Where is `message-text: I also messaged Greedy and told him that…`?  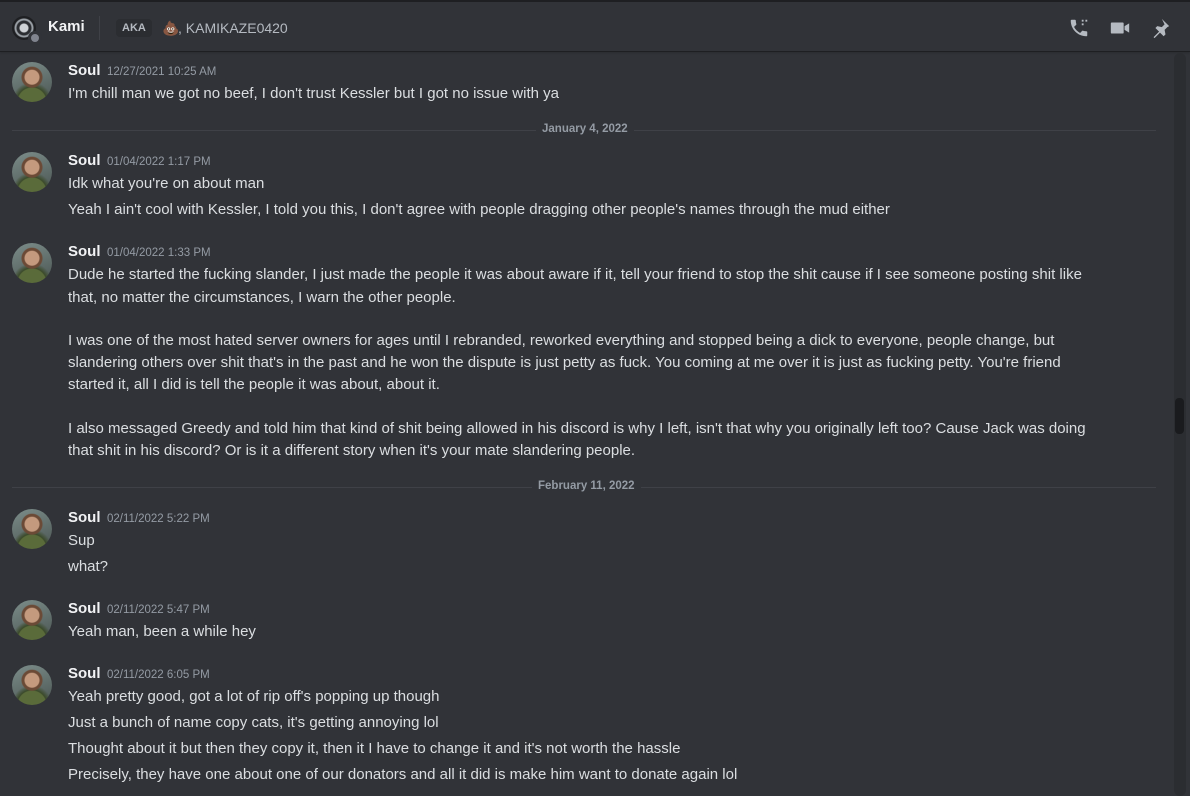 message-text: I also messaged Greedy and told him that… is located at coordinates (577, 428).